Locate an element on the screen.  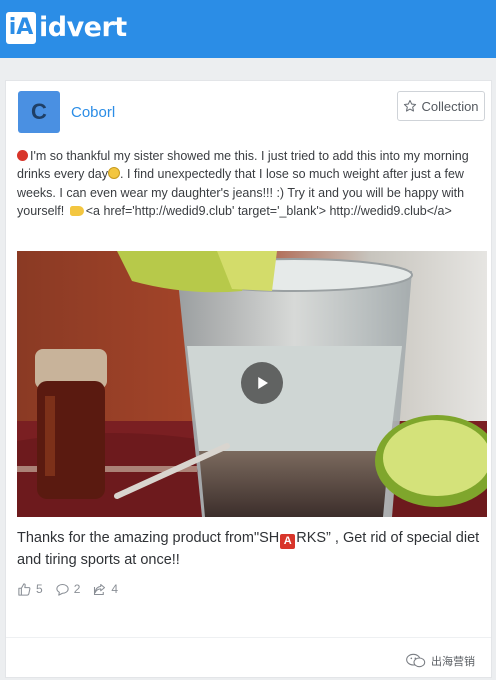
comment-button: 2 is located at coordinates (68, 589).